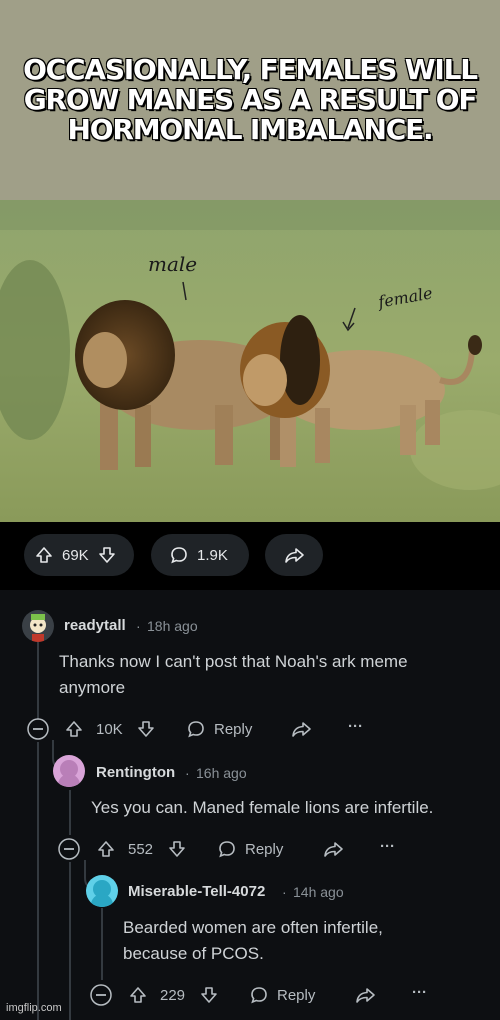  What do you see at coordinates (95, 625) in the screenshot?
I see `comment-username: readytall` at bounding box center [95, 625].